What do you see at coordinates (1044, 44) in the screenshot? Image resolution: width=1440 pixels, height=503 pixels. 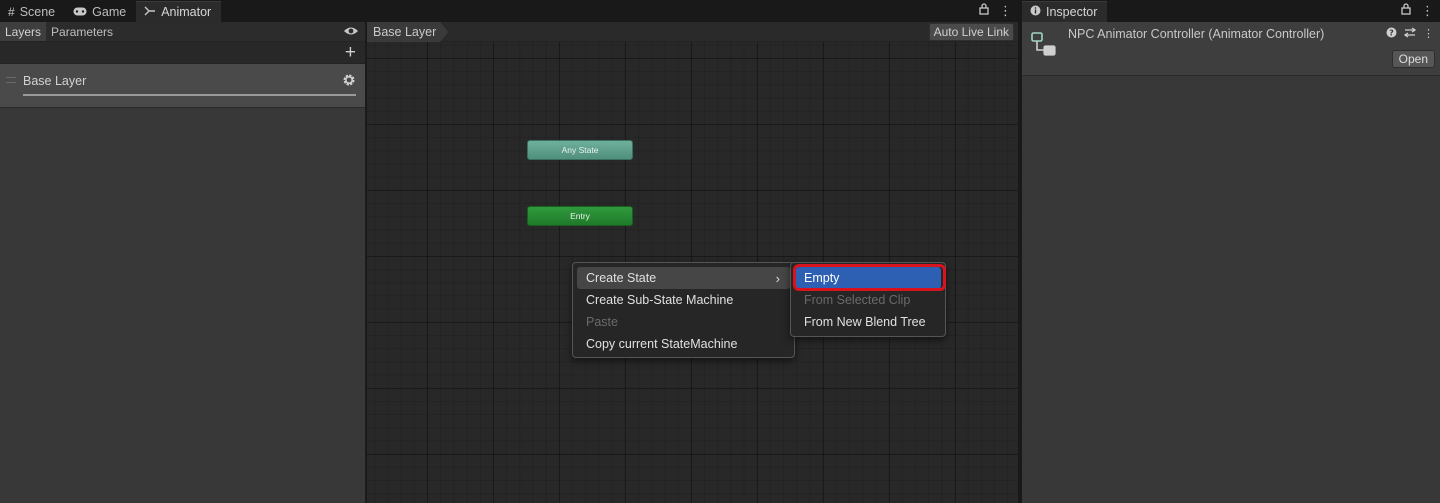 I see `animator-controller-icon` at bounding box center [1044, 44].